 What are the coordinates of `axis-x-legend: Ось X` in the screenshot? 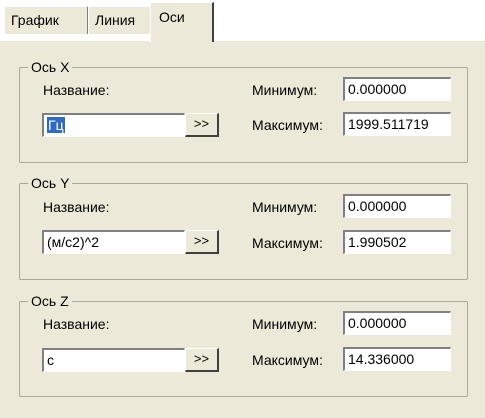 It's located at (50, 67).